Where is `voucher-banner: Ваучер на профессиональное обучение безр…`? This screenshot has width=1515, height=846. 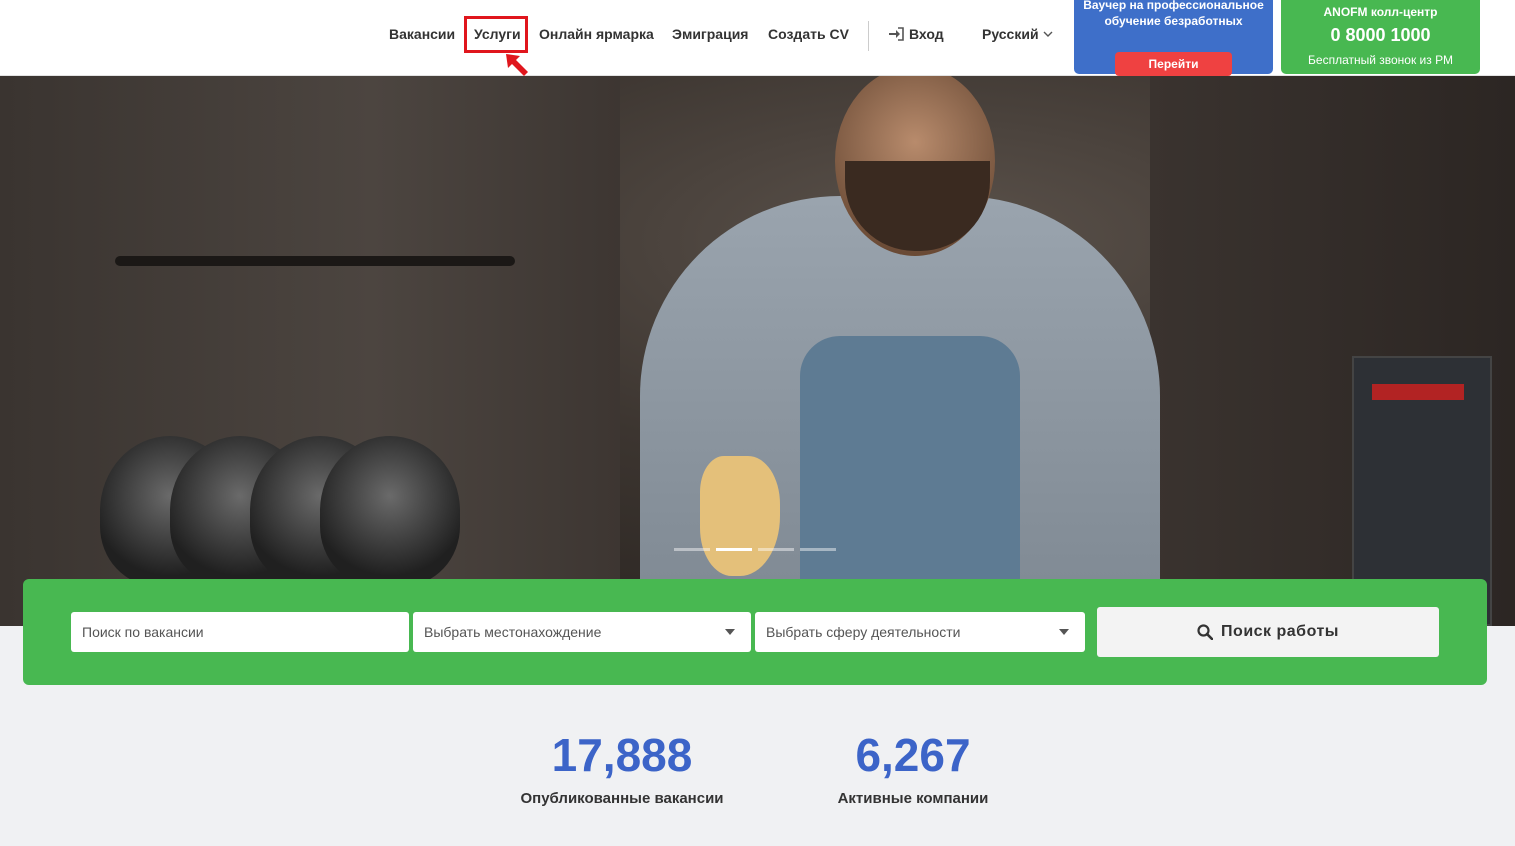
voucher-banner: Ваучер на профессиональное обучение безр… is located at coordinates (1173, 38).